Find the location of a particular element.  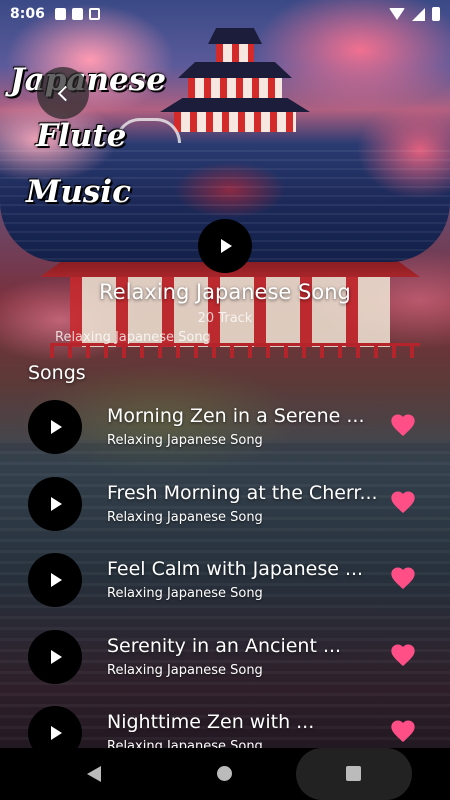

status-time: 8:06 is located at coordinates (27, 14).